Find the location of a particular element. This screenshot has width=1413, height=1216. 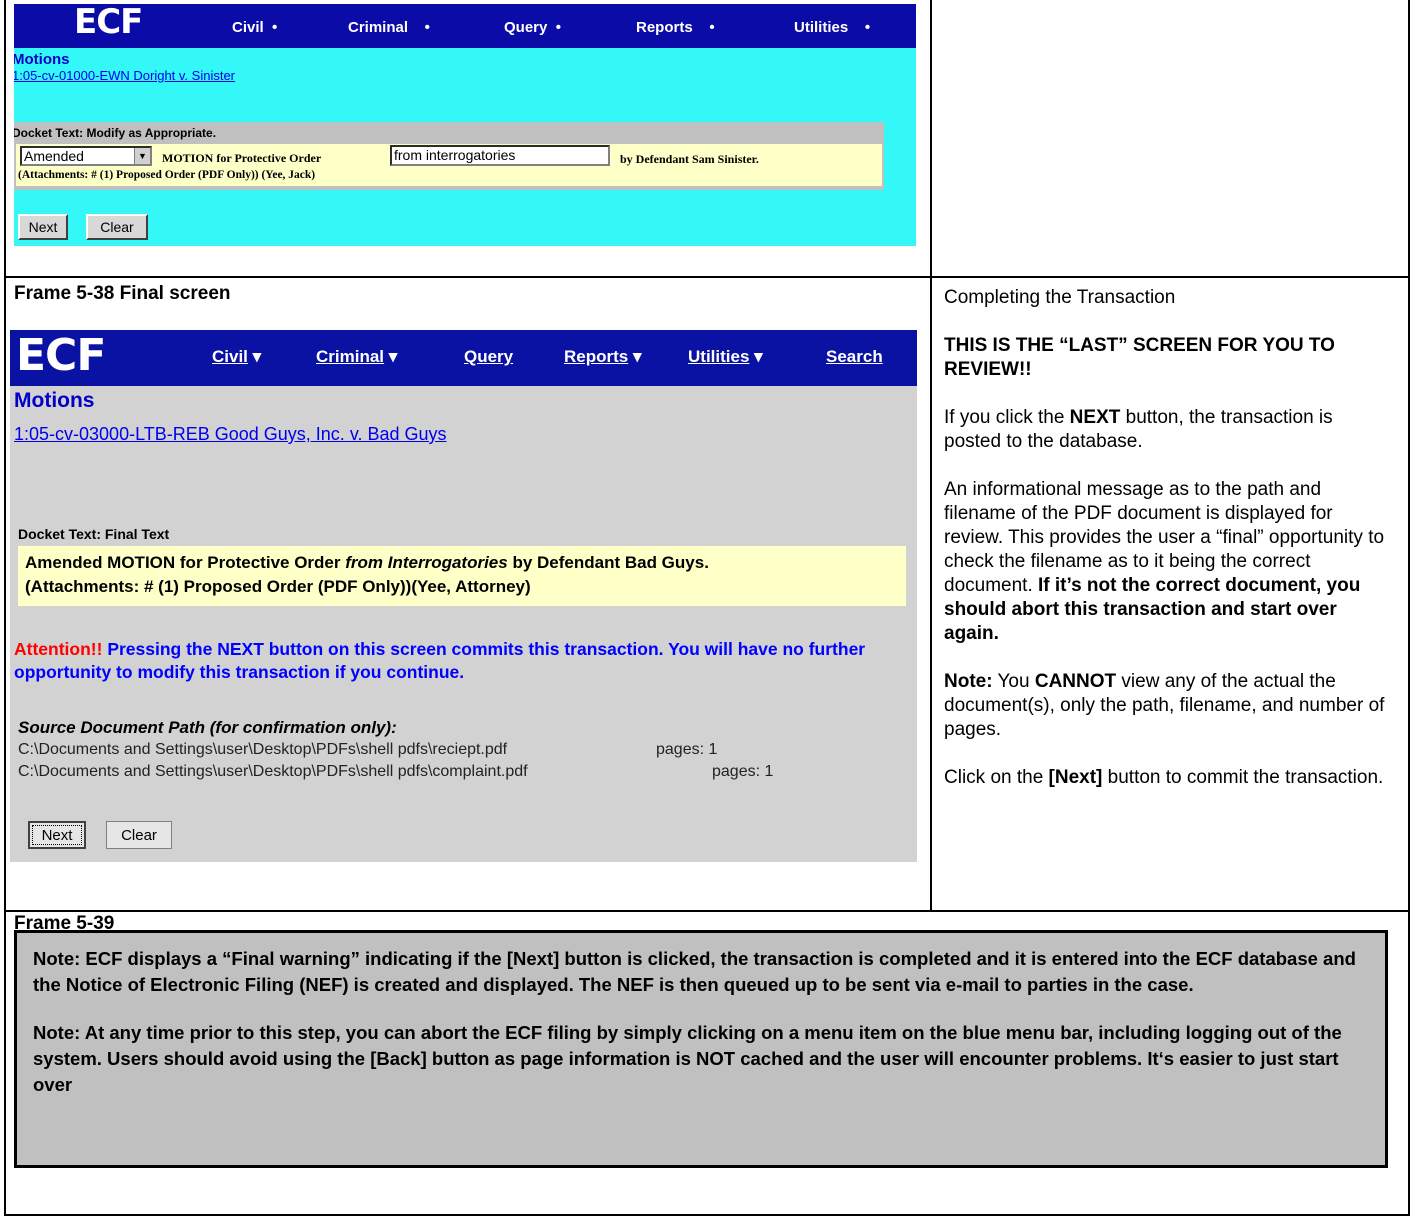

source-pages-1: pages: 1 is located at coordinates (687, 749).